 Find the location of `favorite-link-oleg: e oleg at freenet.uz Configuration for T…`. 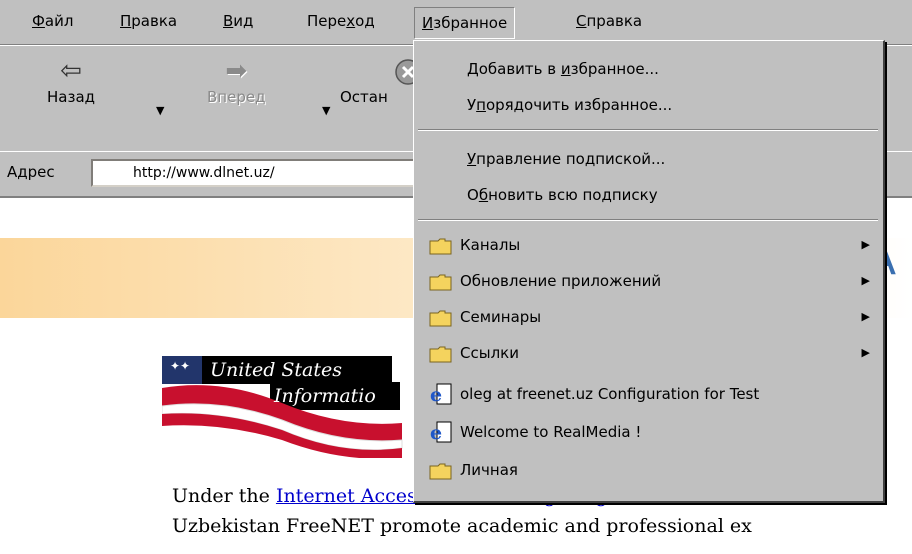

favorite-link-oleg: e oleg at freenet.uz Configuration for T… is located at coordinates (647, 394).